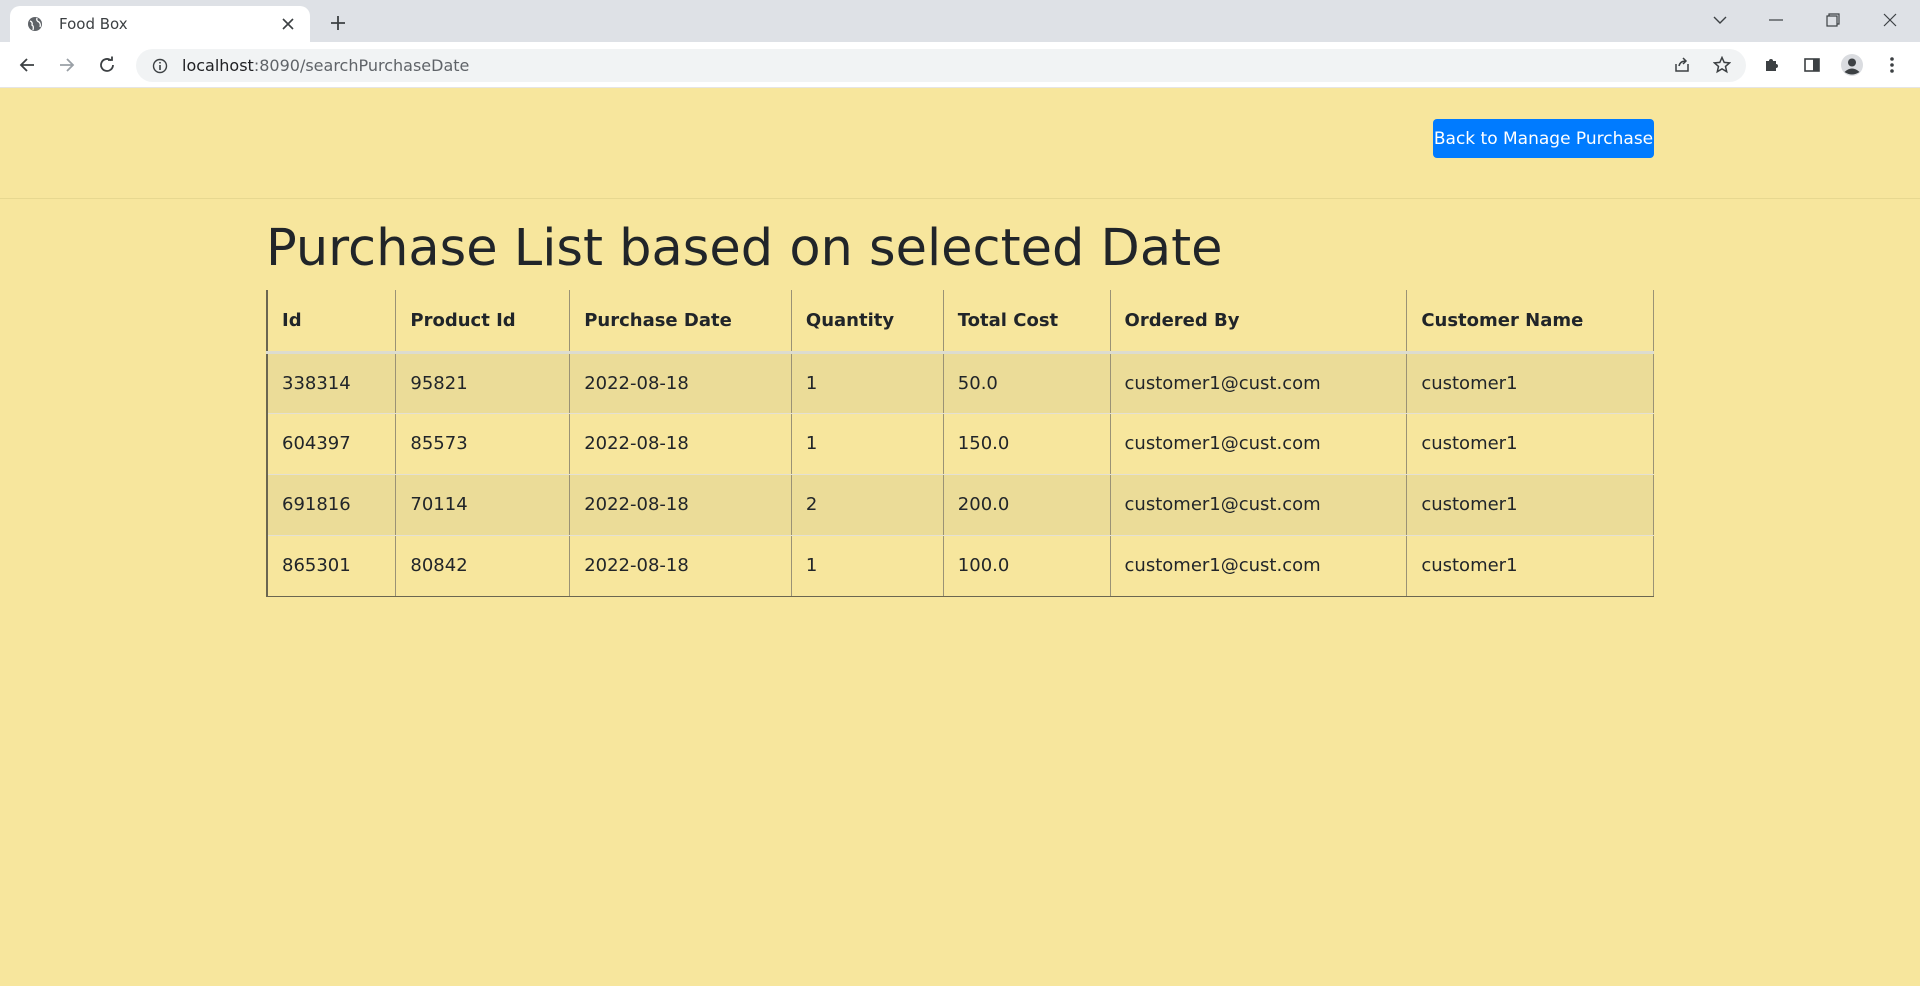 This screenshot has width=1920, height=986. Describe the element at coordinates (1776, 20) in the screenshot. I see `minimize-icon` at that location.